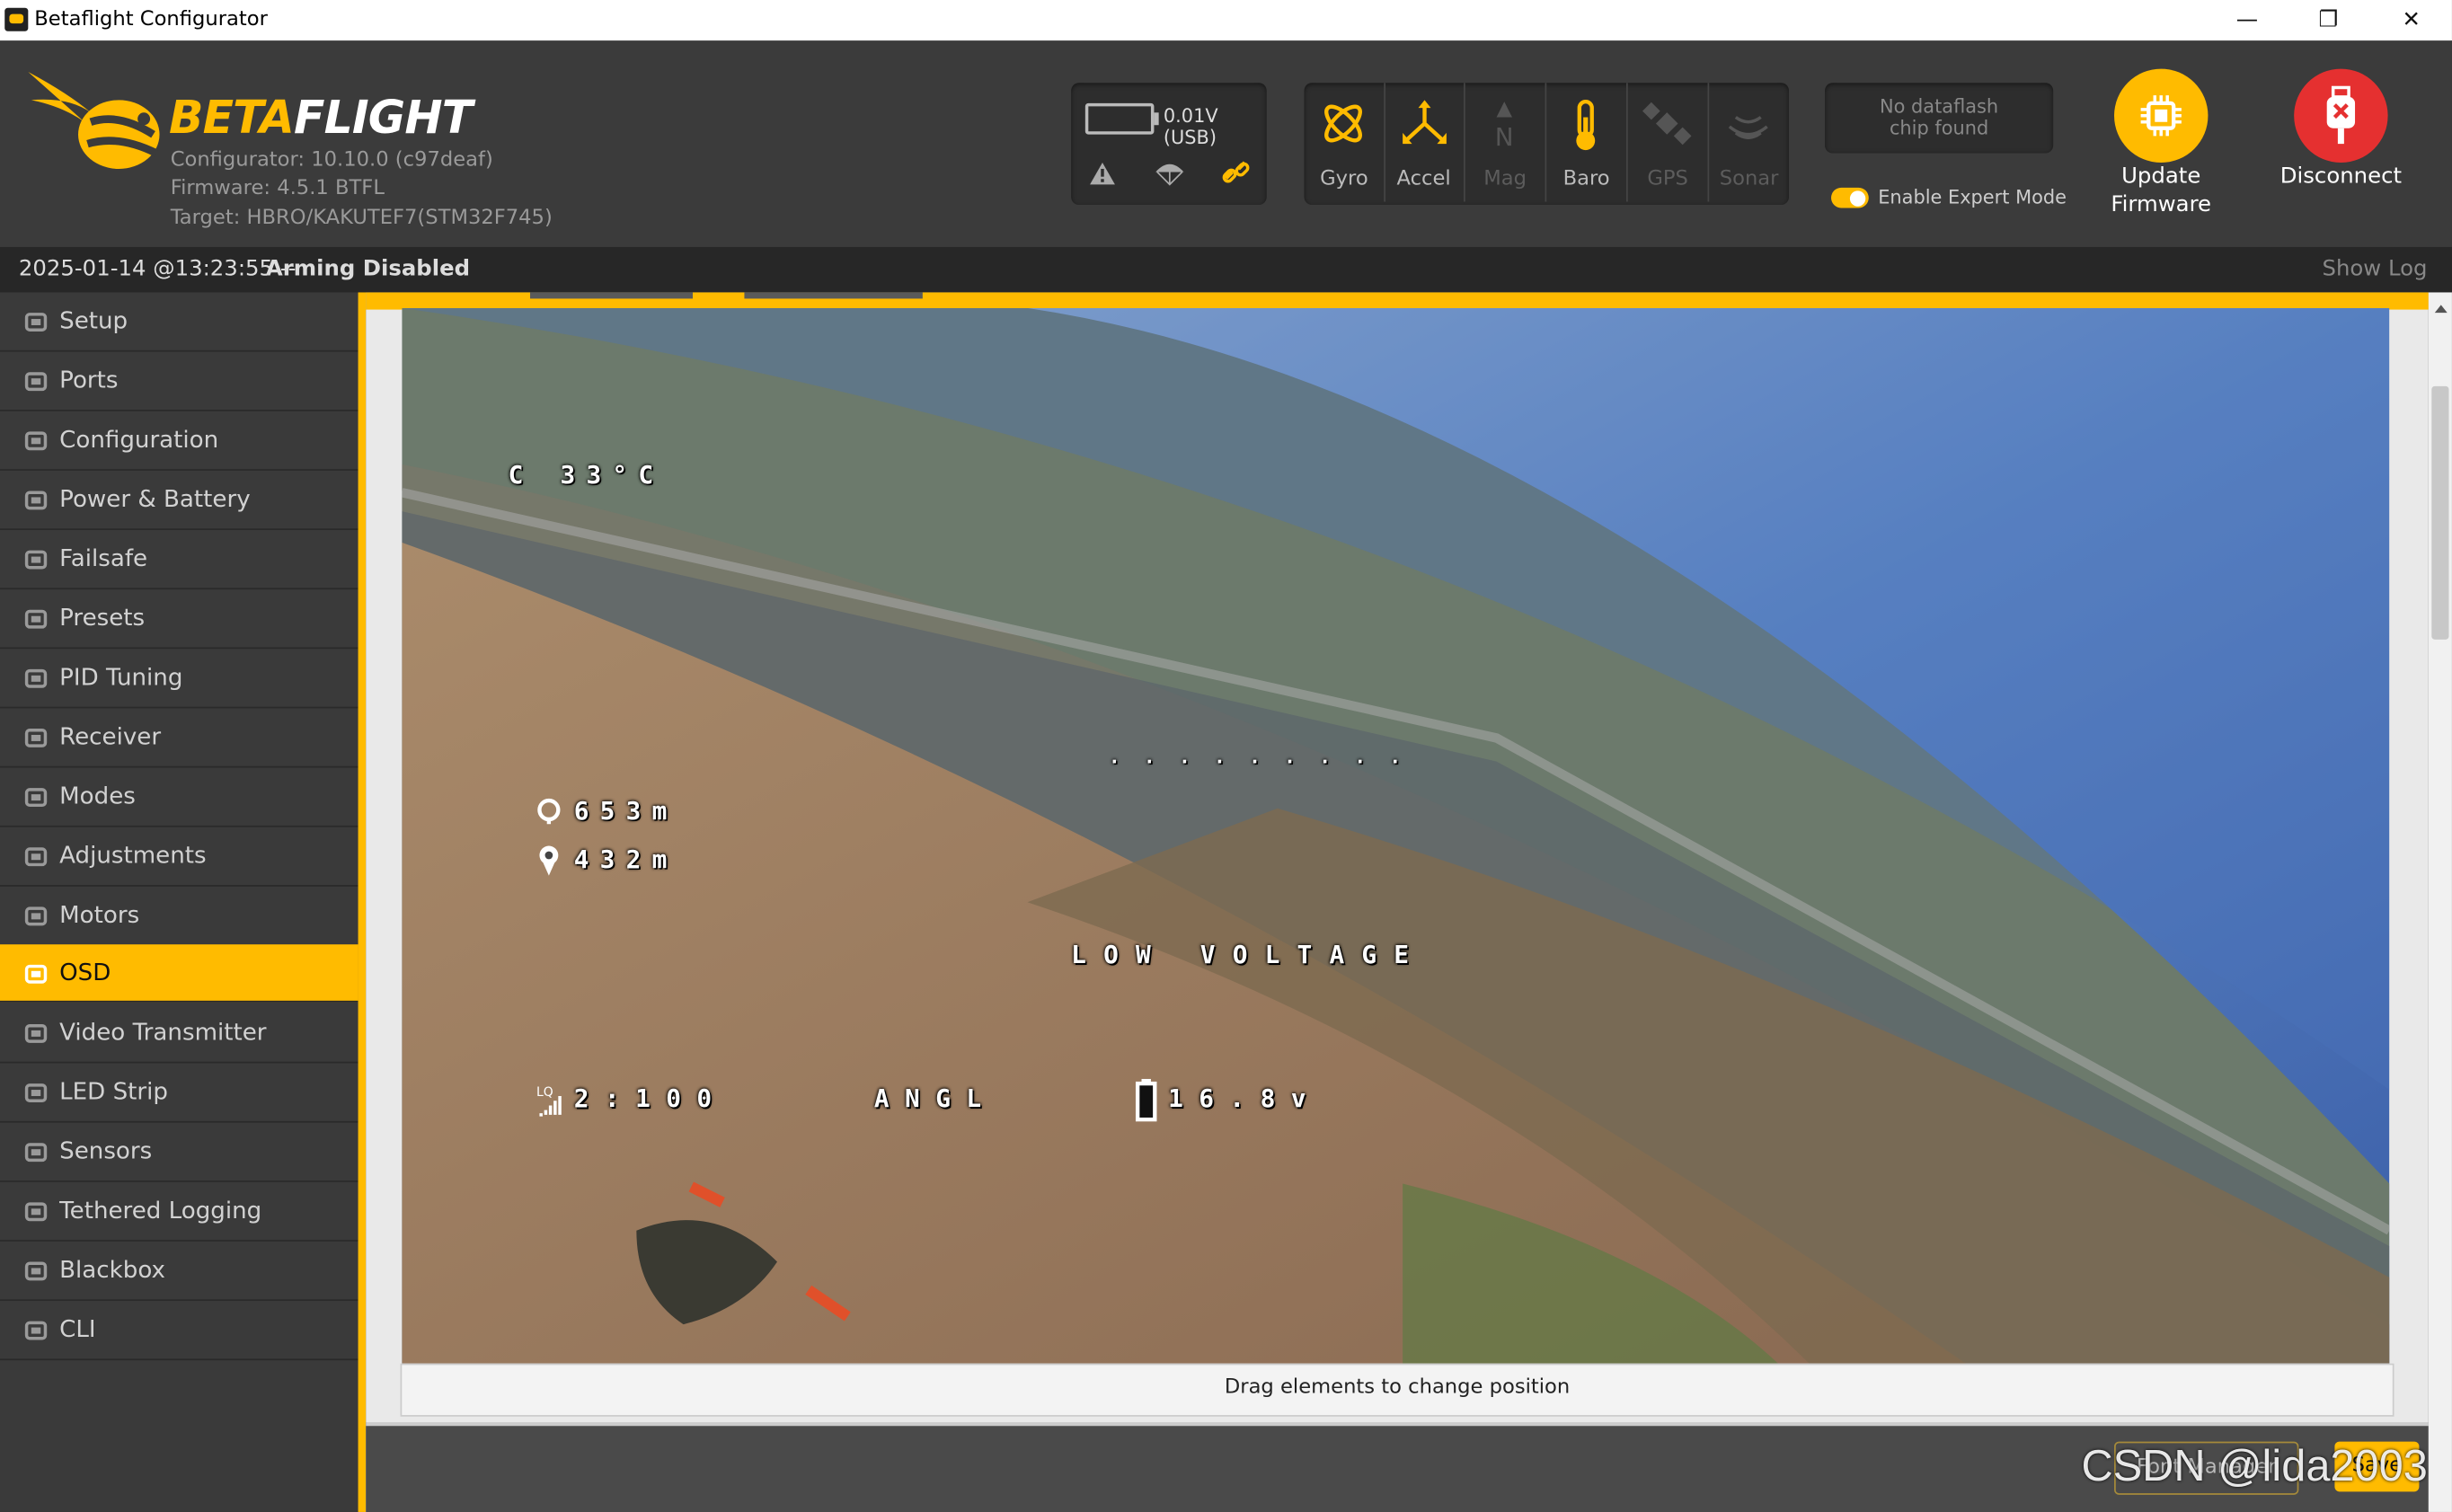  Describe the element at coordinates (587, 475) in the screenshot. I see `osd-temperature: C 33°C` at that location.